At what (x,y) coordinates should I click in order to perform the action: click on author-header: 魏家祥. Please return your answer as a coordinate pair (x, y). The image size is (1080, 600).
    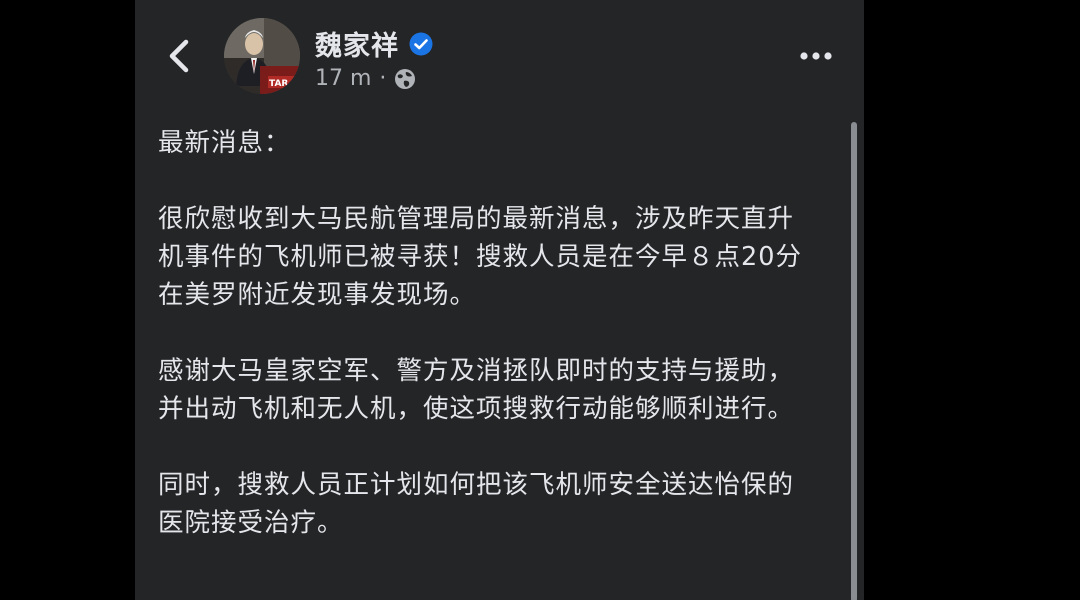
    Looking at the image, I should click on (374, 43).